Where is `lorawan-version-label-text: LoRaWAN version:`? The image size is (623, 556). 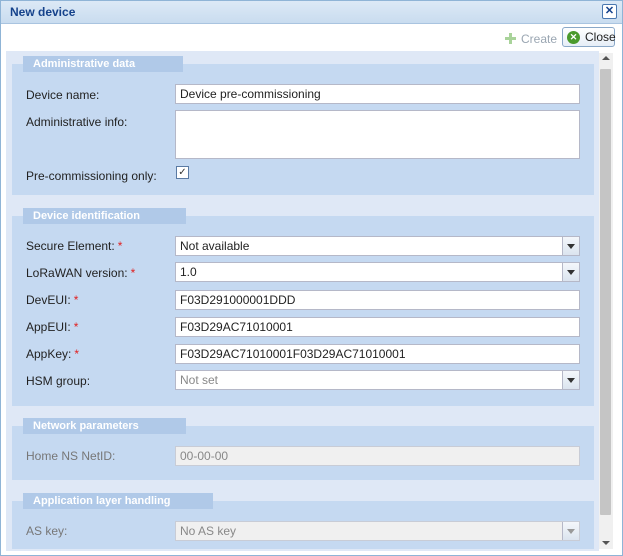 lorawan-version-label-text: LoRaWAN version: is located at coordinates (77, 273).